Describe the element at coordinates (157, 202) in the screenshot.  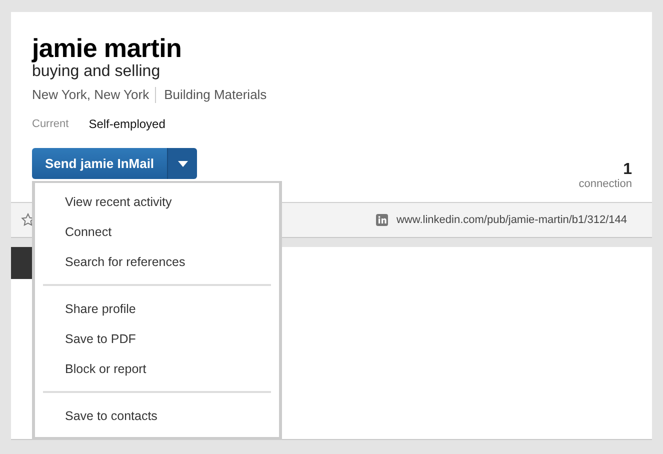
I see `menu-item: View recent activity` at that location.